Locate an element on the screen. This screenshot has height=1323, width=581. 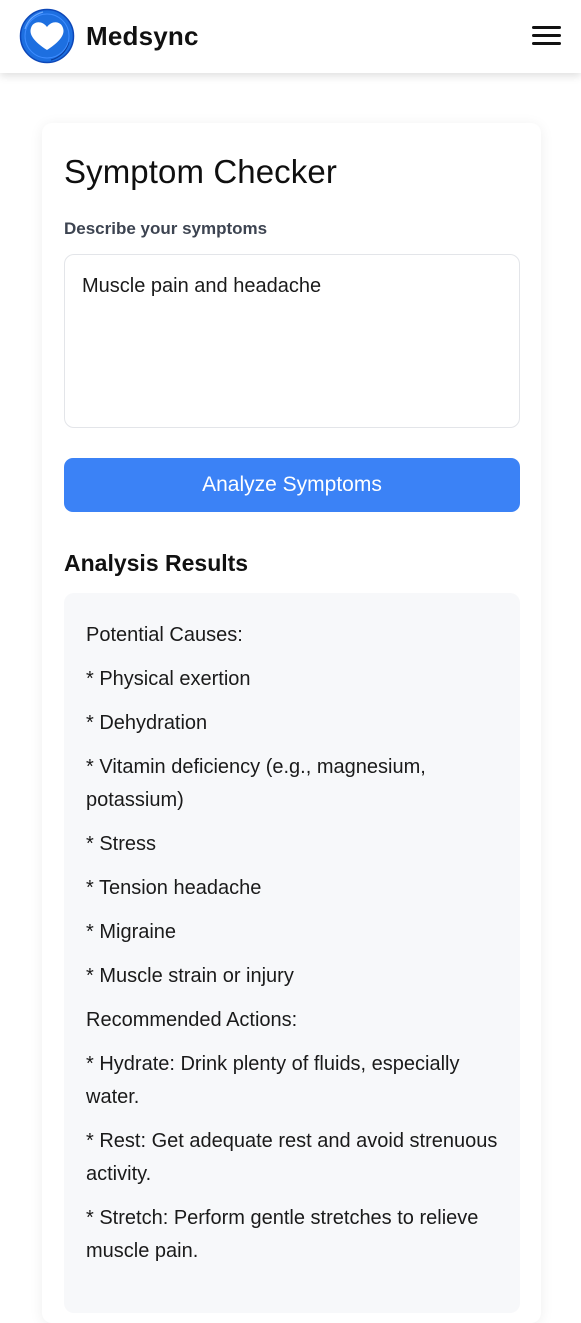
results-list-item: * Physical exertion is located at coordinates (168, 679).